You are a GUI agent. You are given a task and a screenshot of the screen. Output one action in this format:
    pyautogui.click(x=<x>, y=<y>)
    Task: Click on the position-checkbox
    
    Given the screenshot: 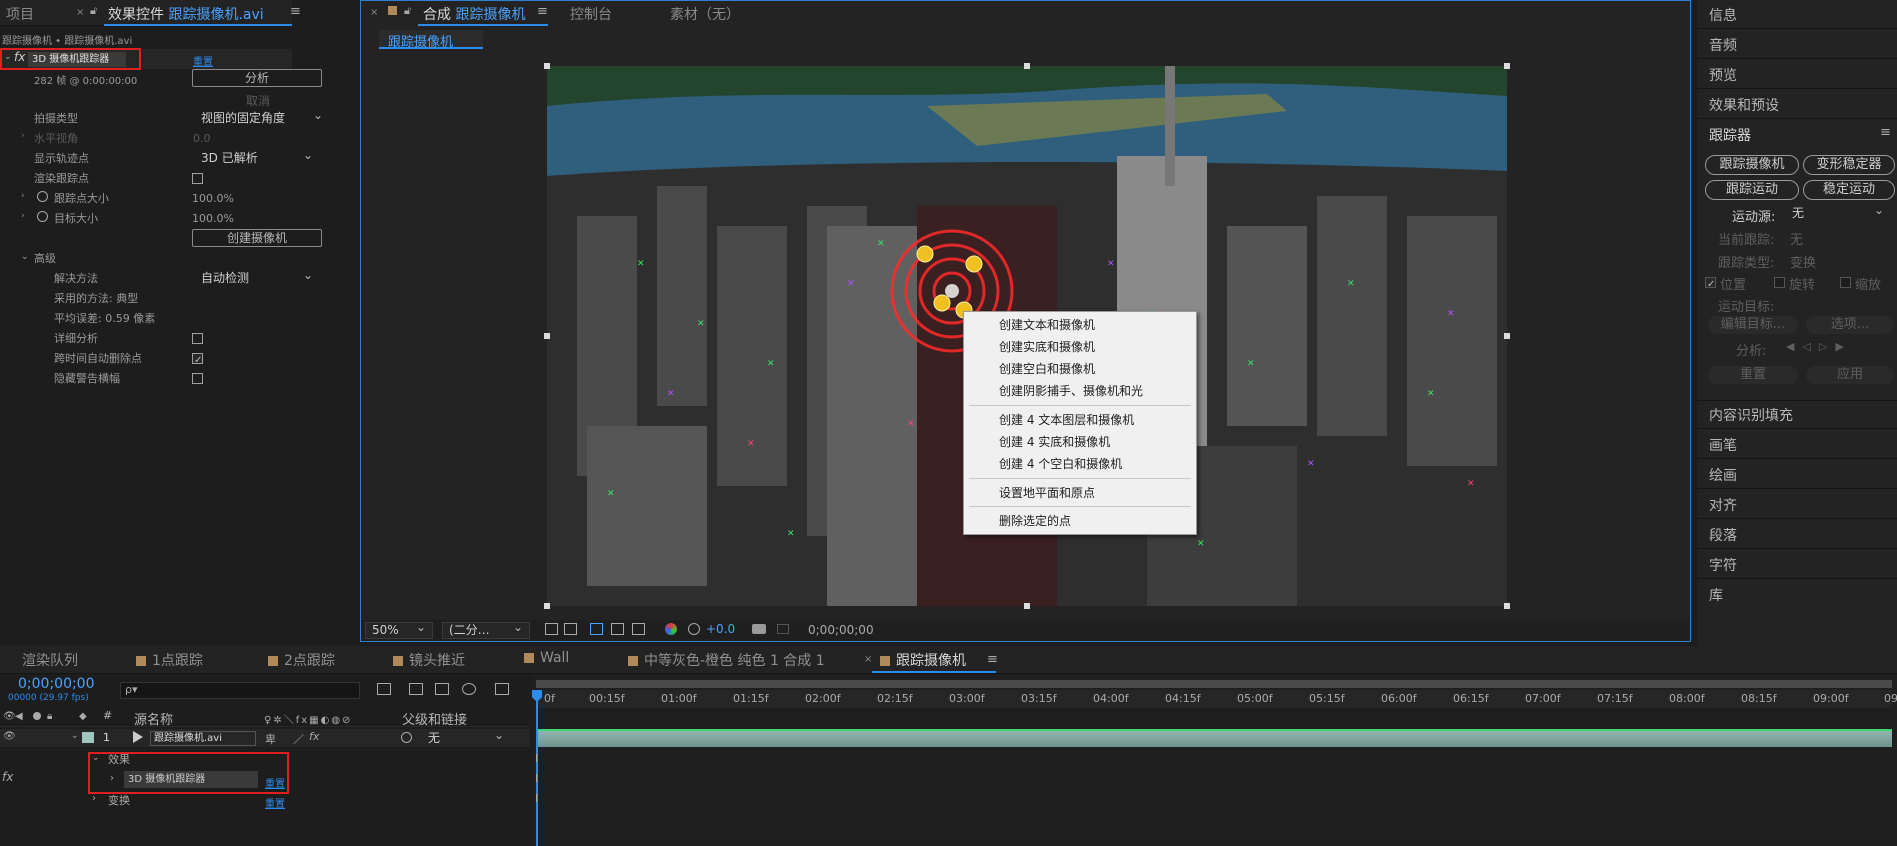 What is the action you would take?
    pyautogui.click(x=1710, y=282)
    